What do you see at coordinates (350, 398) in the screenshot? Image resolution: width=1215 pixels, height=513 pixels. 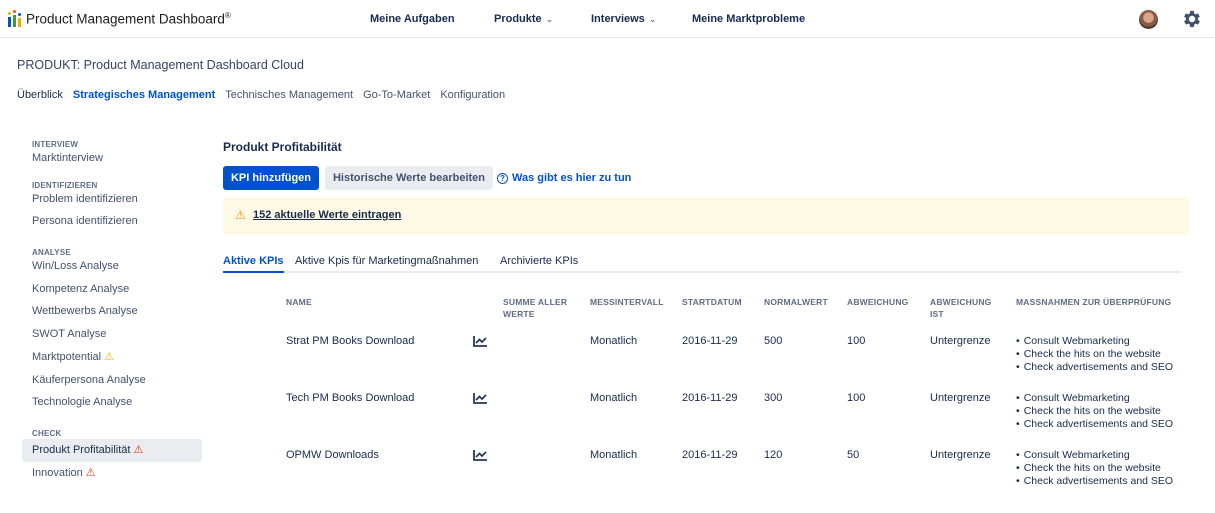 I see `kpi-name: Tech PM Books Download` at bounding box center [350, 398].